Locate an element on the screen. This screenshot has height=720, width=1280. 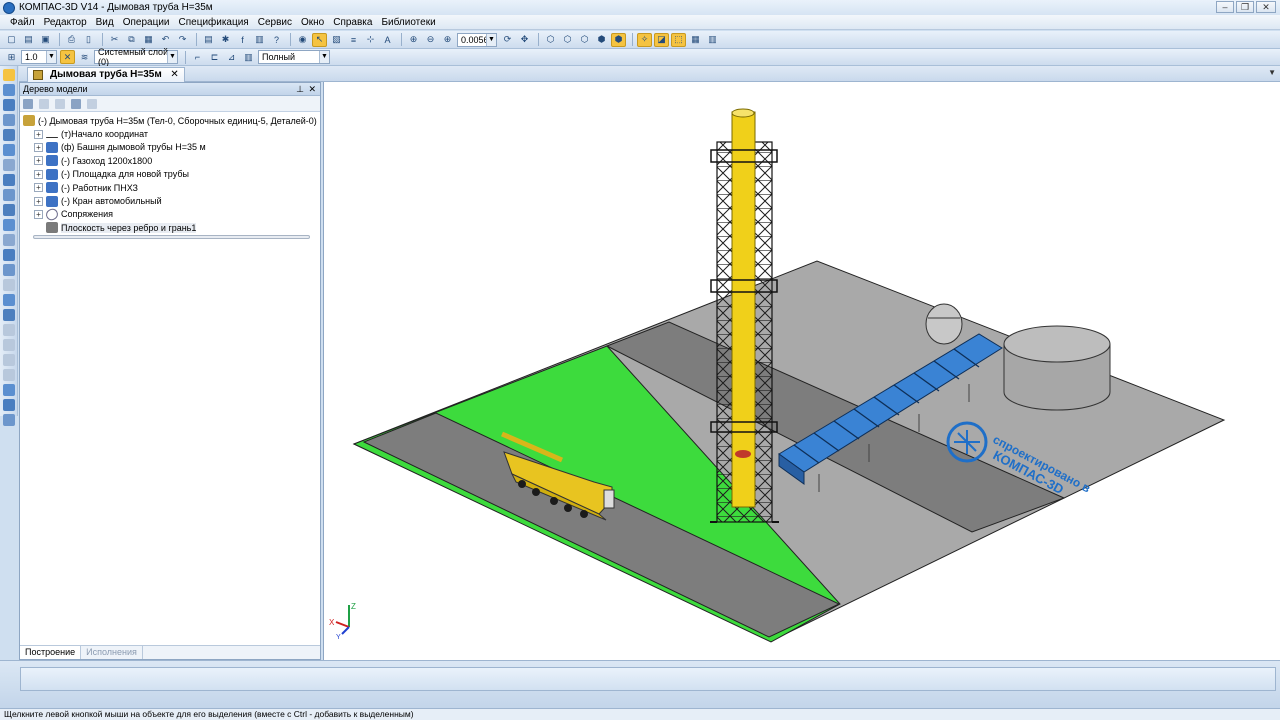
layer-state-icon: ≋ is located at coordinates (84, 57).